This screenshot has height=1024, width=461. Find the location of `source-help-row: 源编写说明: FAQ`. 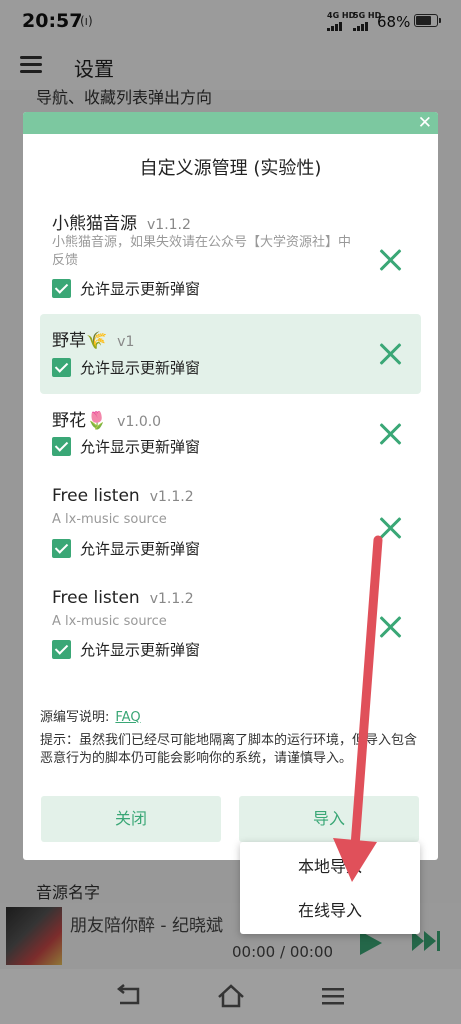

source-help-row: 源编写说明: FAQ is located at coordinates (90, 715).